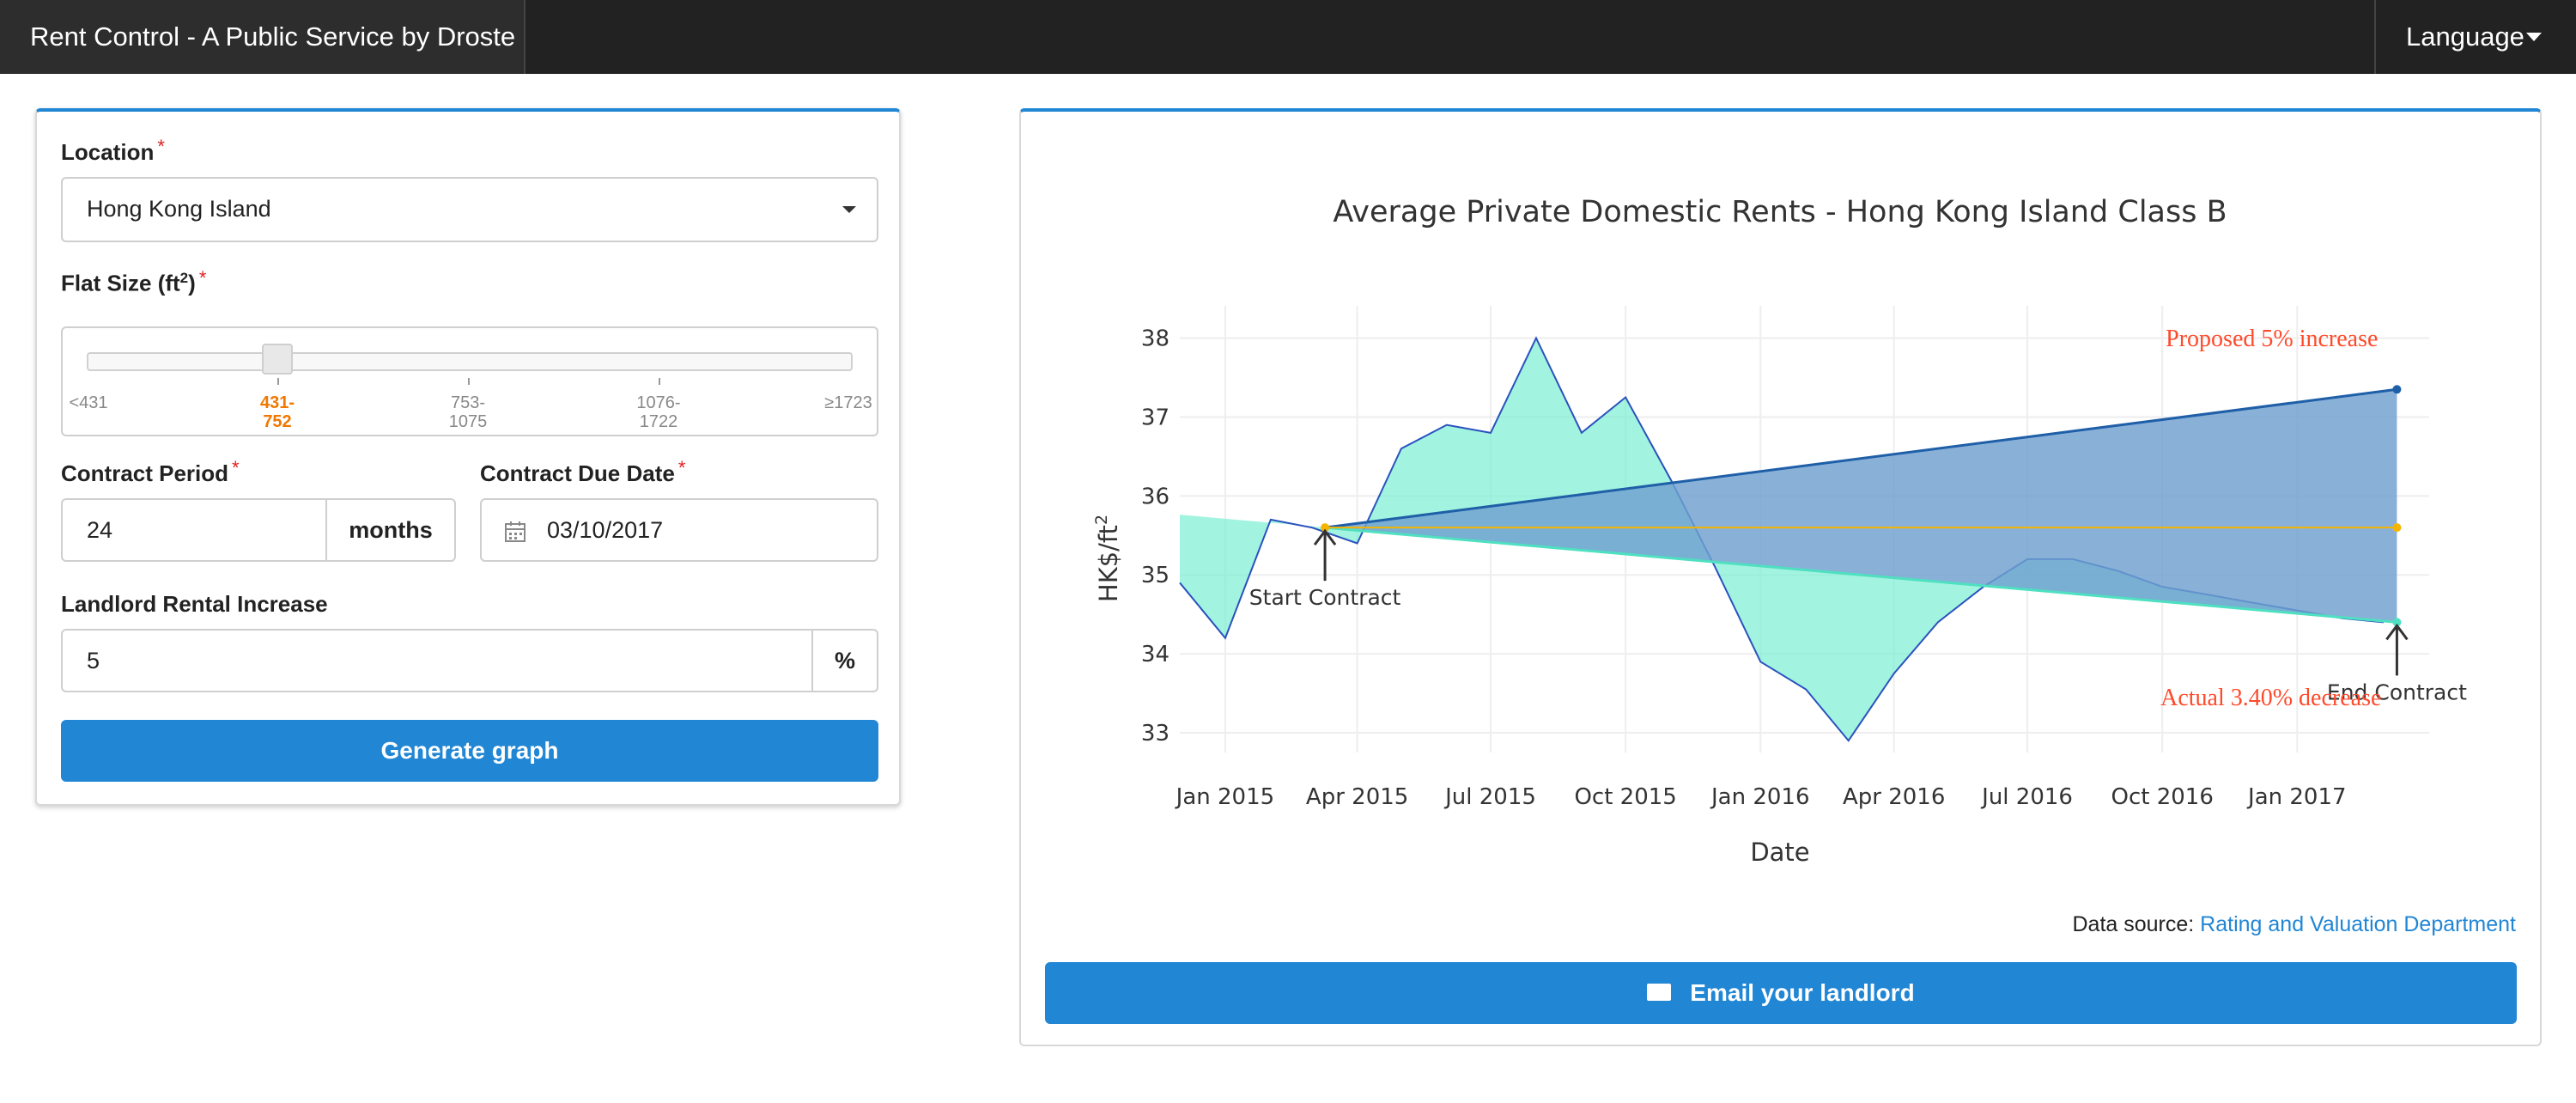  I want to click on slider-tick-label: 1076- 1722, so click(658, 412).